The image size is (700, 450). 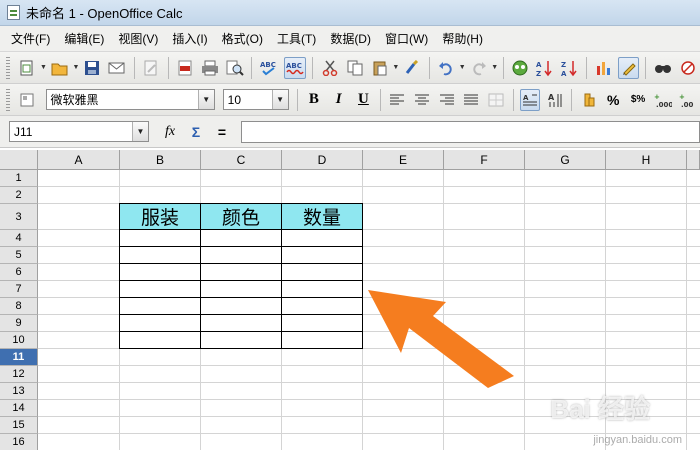 I want to click on formula-input, so click(x=470, y=131).